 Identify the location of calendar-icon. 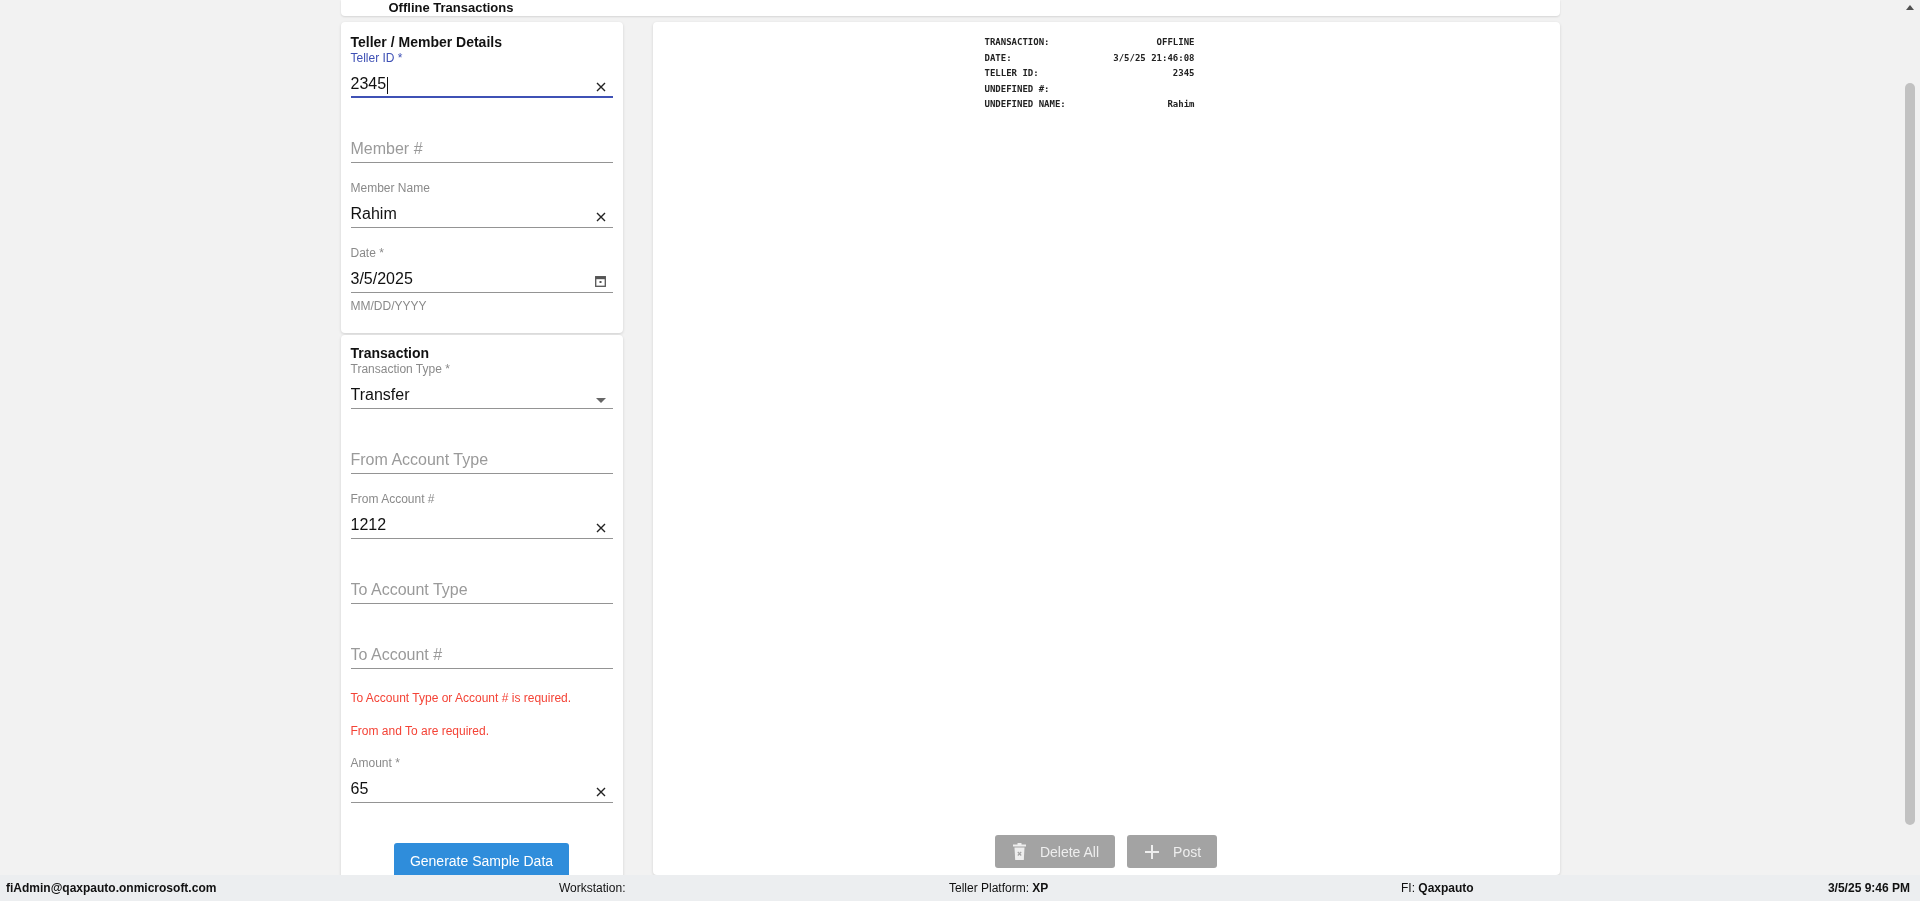
(600, 281).